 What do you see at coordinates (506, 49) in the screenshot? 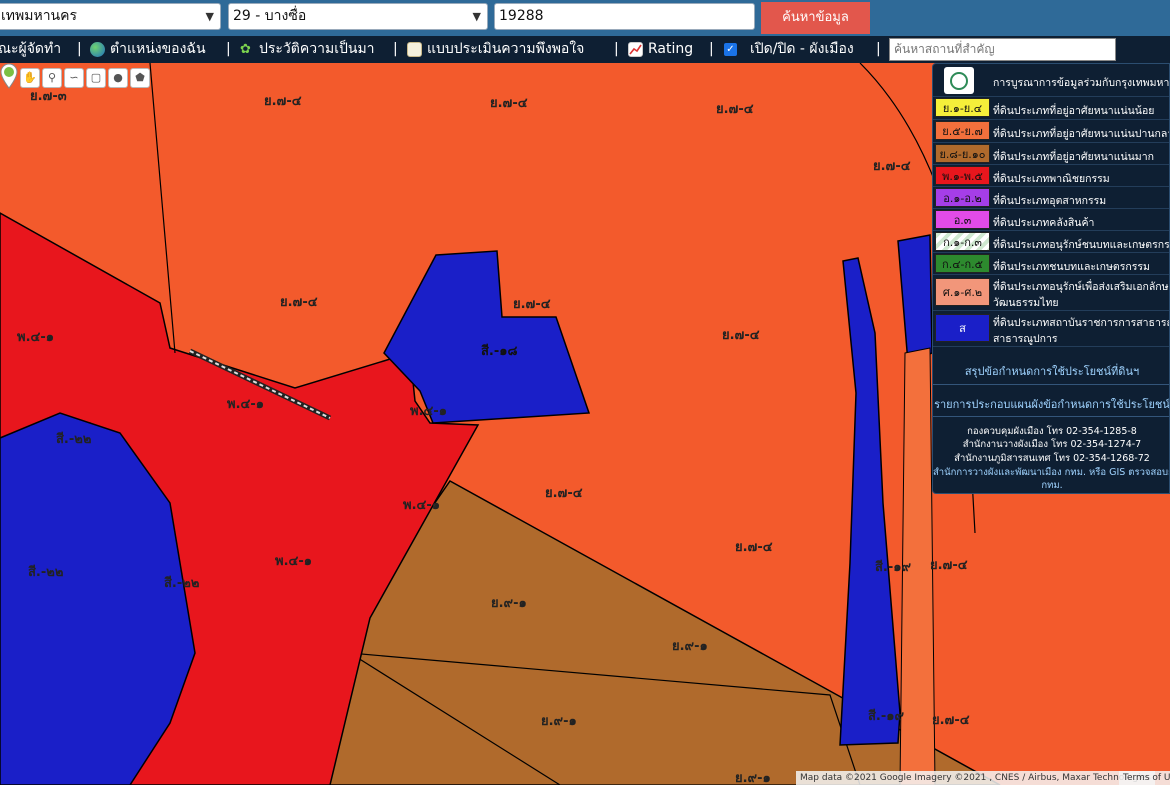
I see `menu-item-label: แบบประเมินความพึงพอใจ` at bounding box center [506, 49].